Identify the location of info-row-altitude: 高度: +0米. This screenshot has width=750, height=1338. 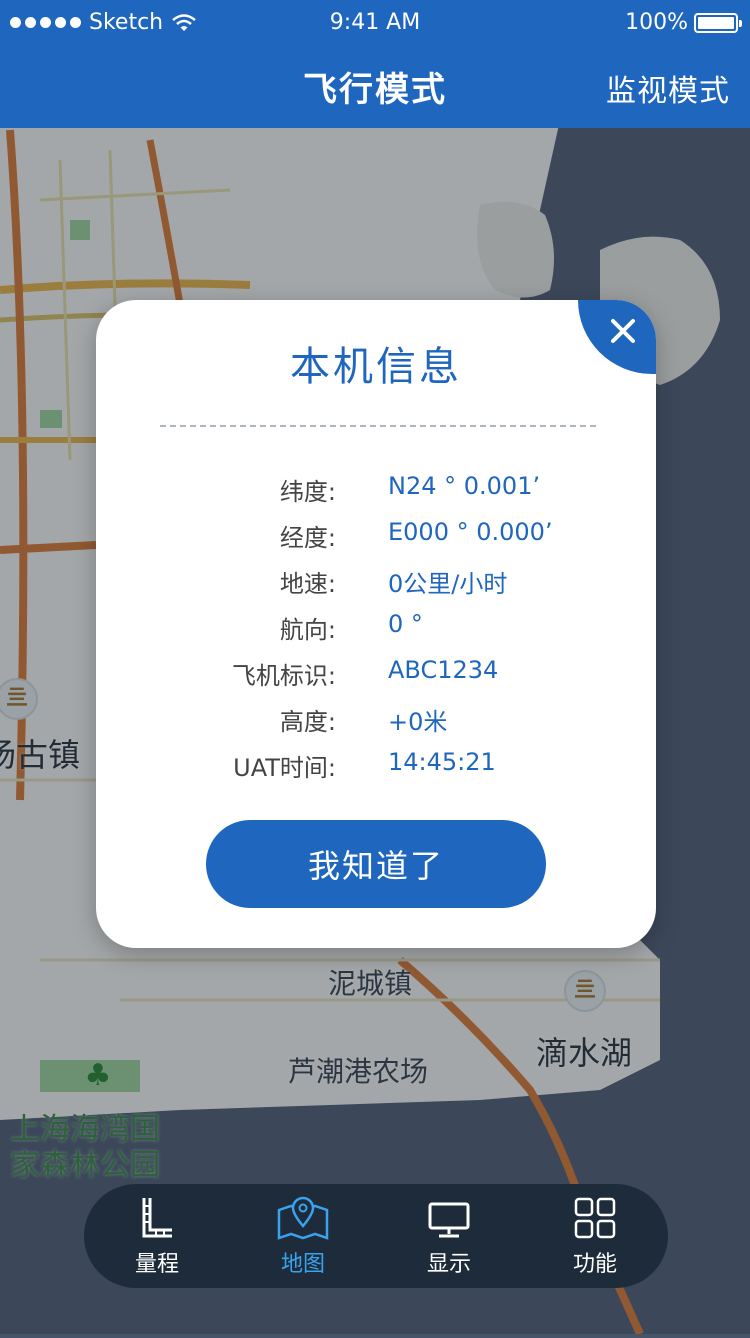
(376, 722).